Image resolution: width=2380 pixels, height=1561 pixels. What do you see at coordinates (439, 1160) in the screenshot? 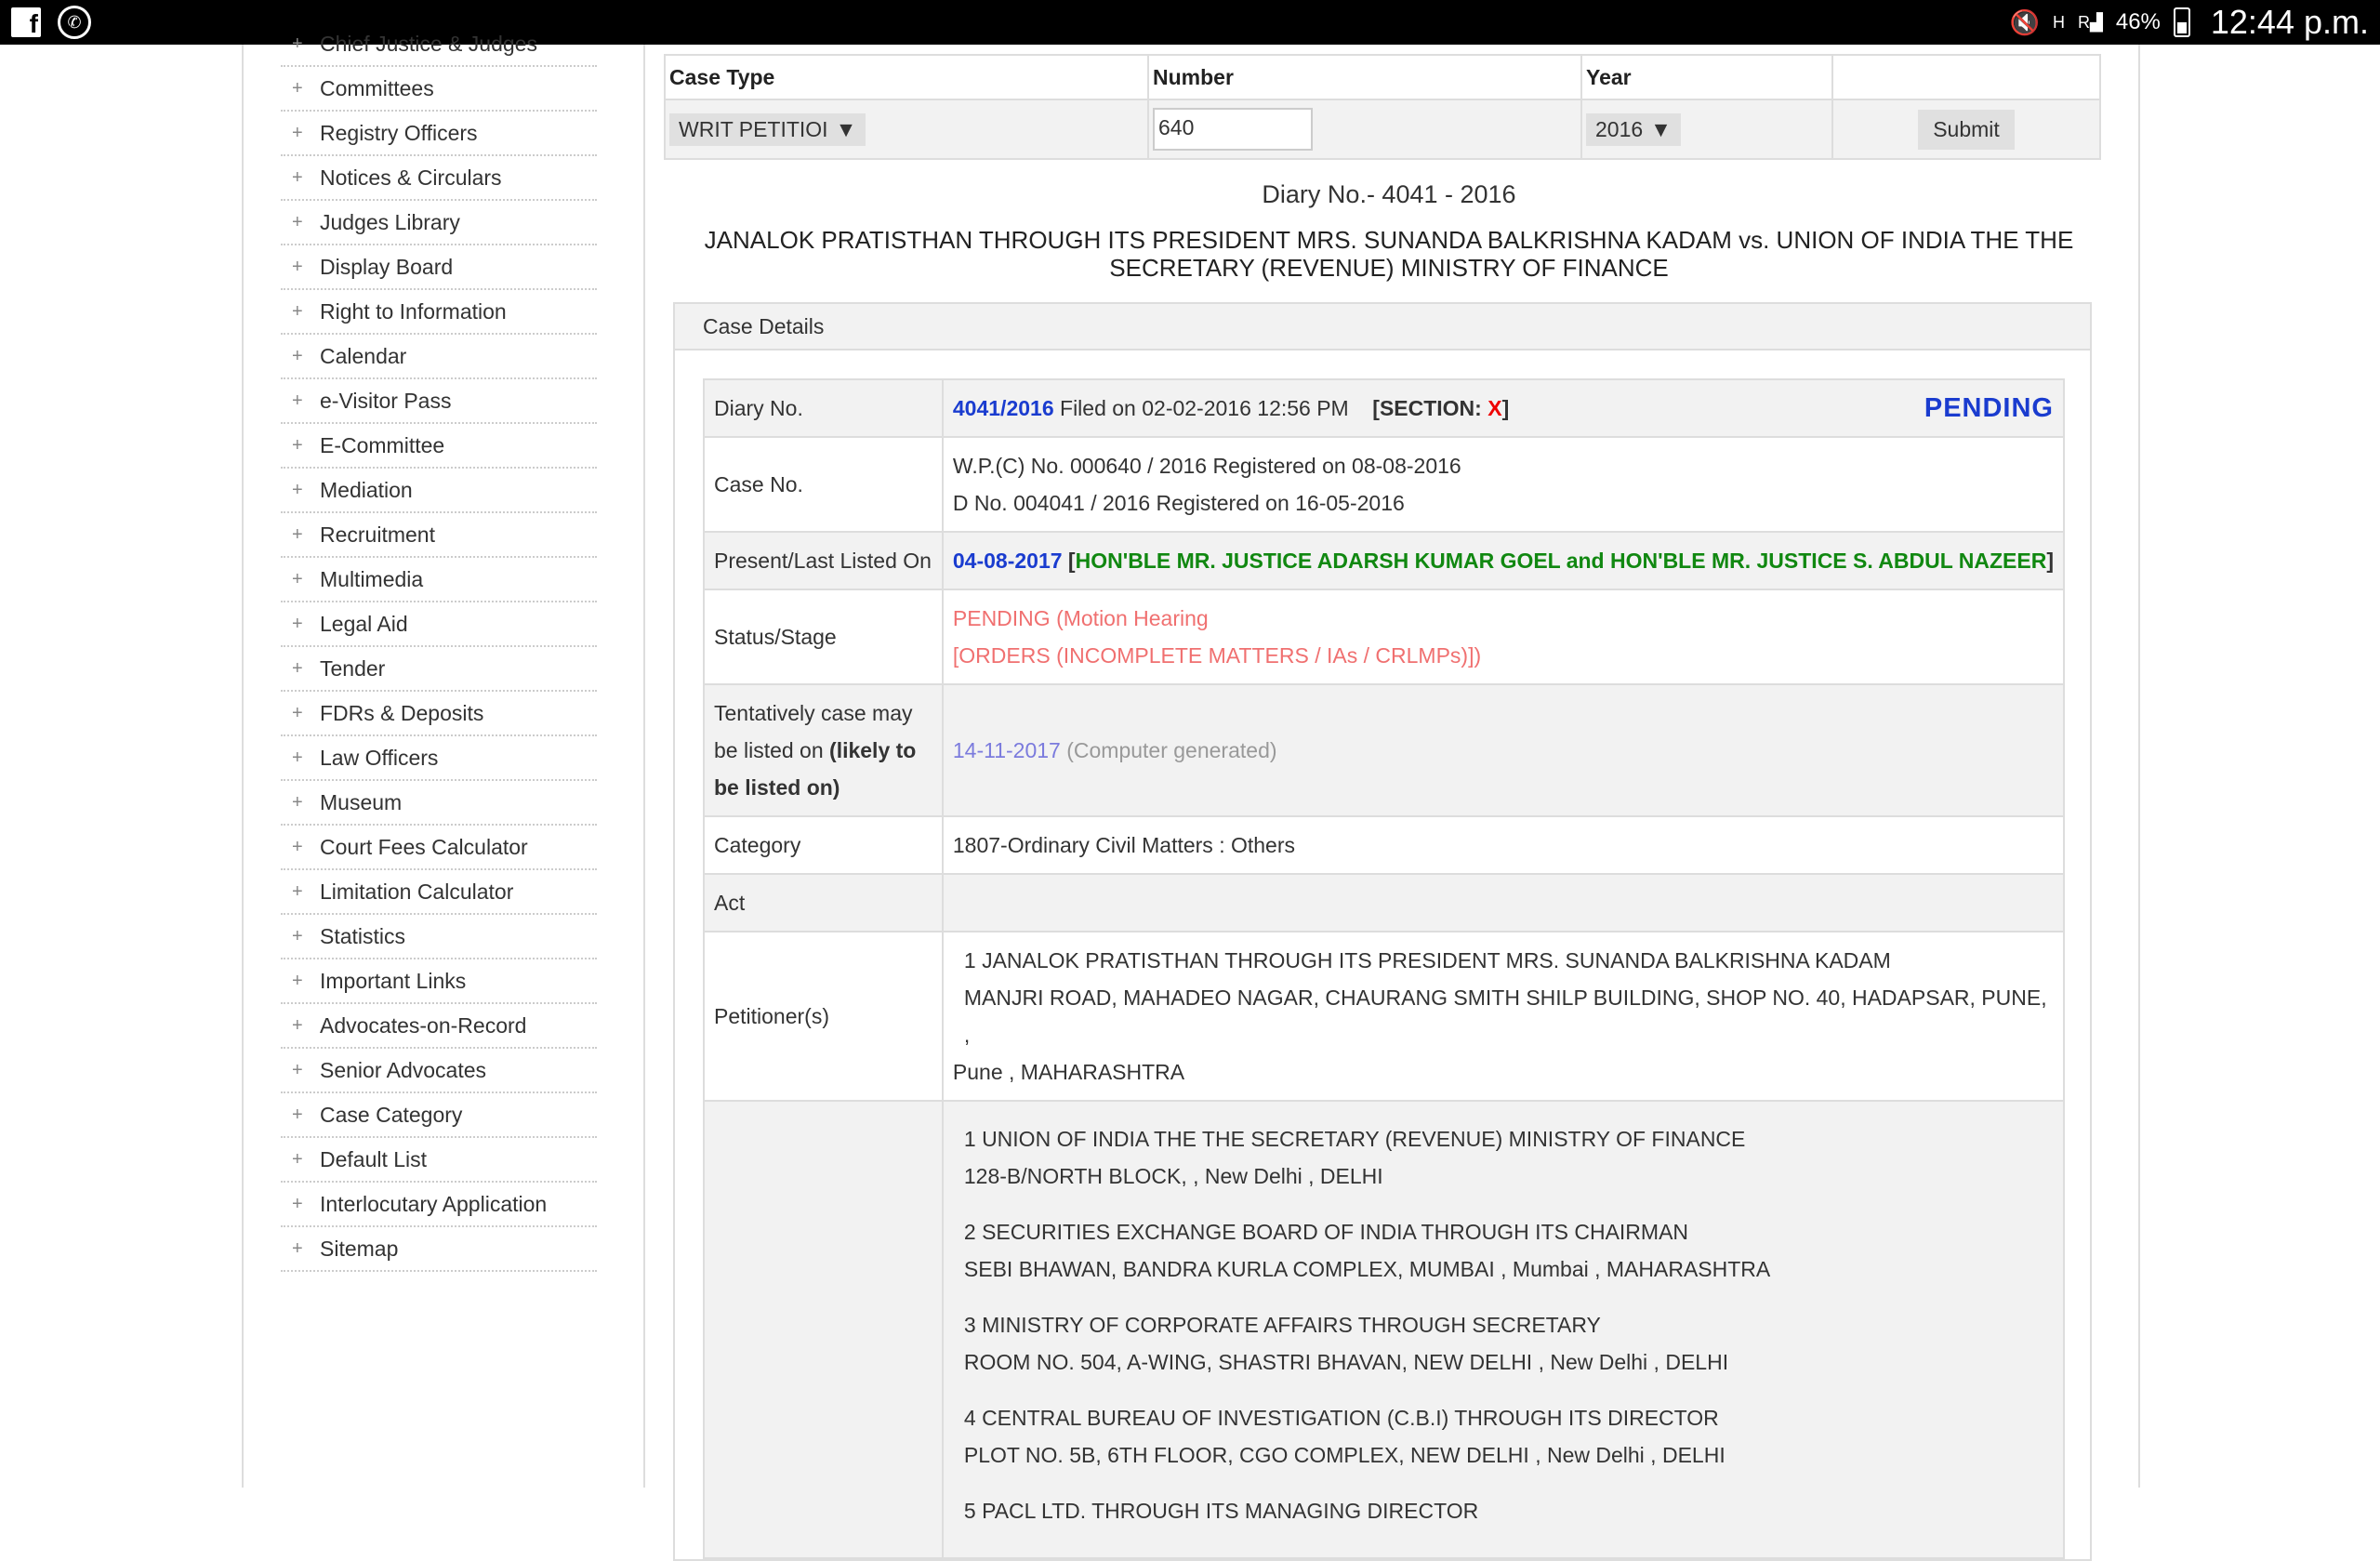
I see `sidebar-item-default-list: + Default List` at bounding box center [439, 1160].